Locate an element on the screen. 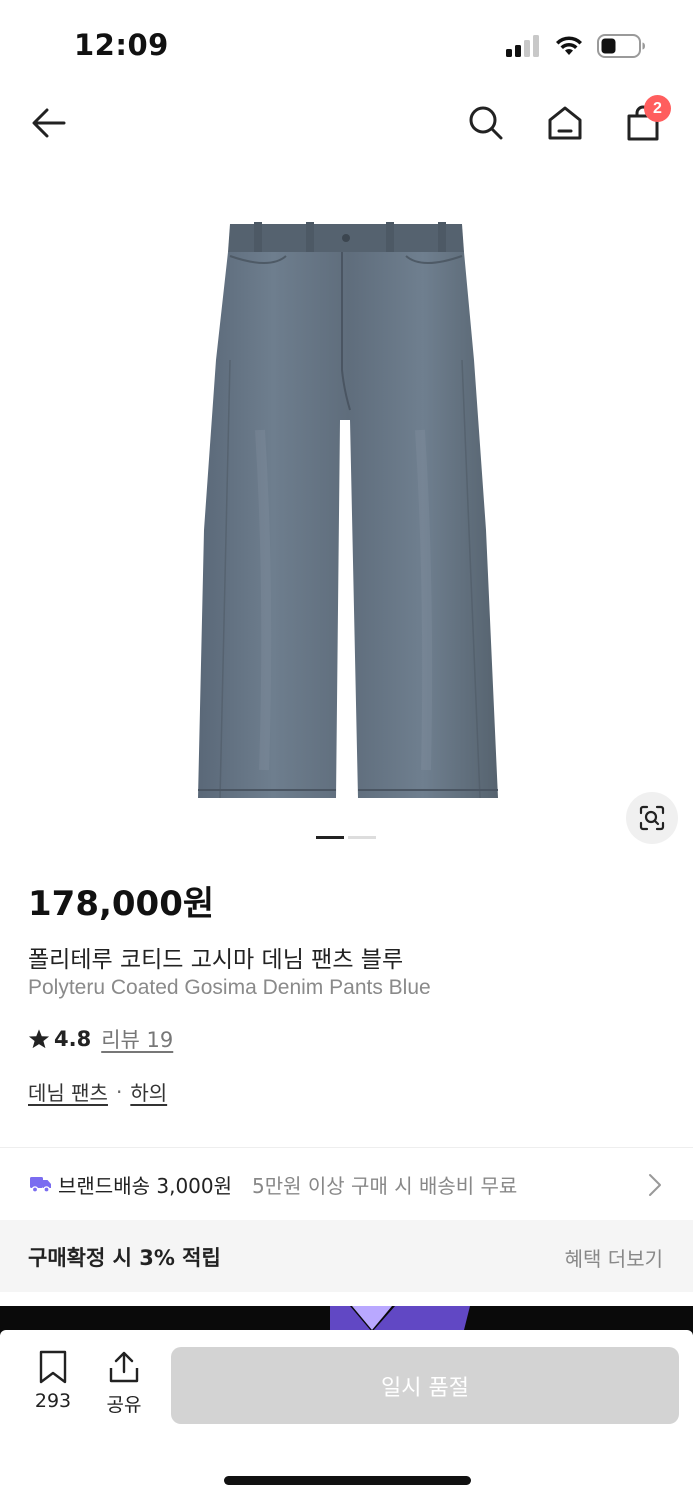  share-icon is located at coordinates (124, 1367).